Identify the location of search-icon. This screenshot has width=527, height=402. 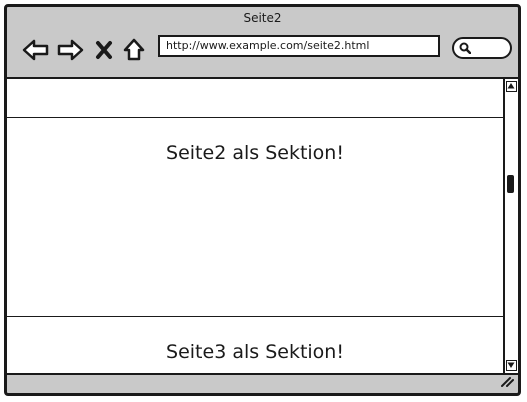
(465, 48).